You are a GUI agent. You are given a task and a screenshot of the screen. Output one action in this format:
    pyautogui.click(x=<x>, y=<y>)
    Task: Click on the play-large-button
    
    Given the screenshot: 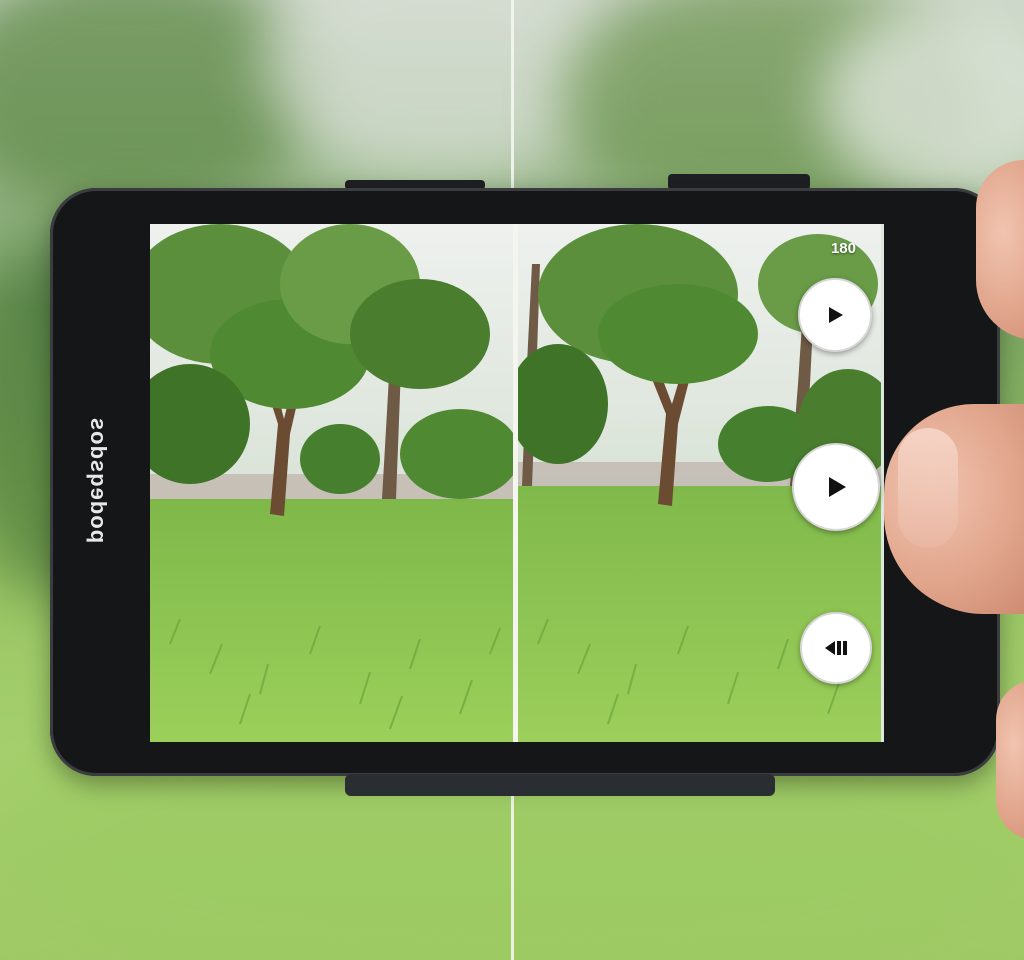 What is the action you would take?
    pyautogui.click(x=836, y=487)
    